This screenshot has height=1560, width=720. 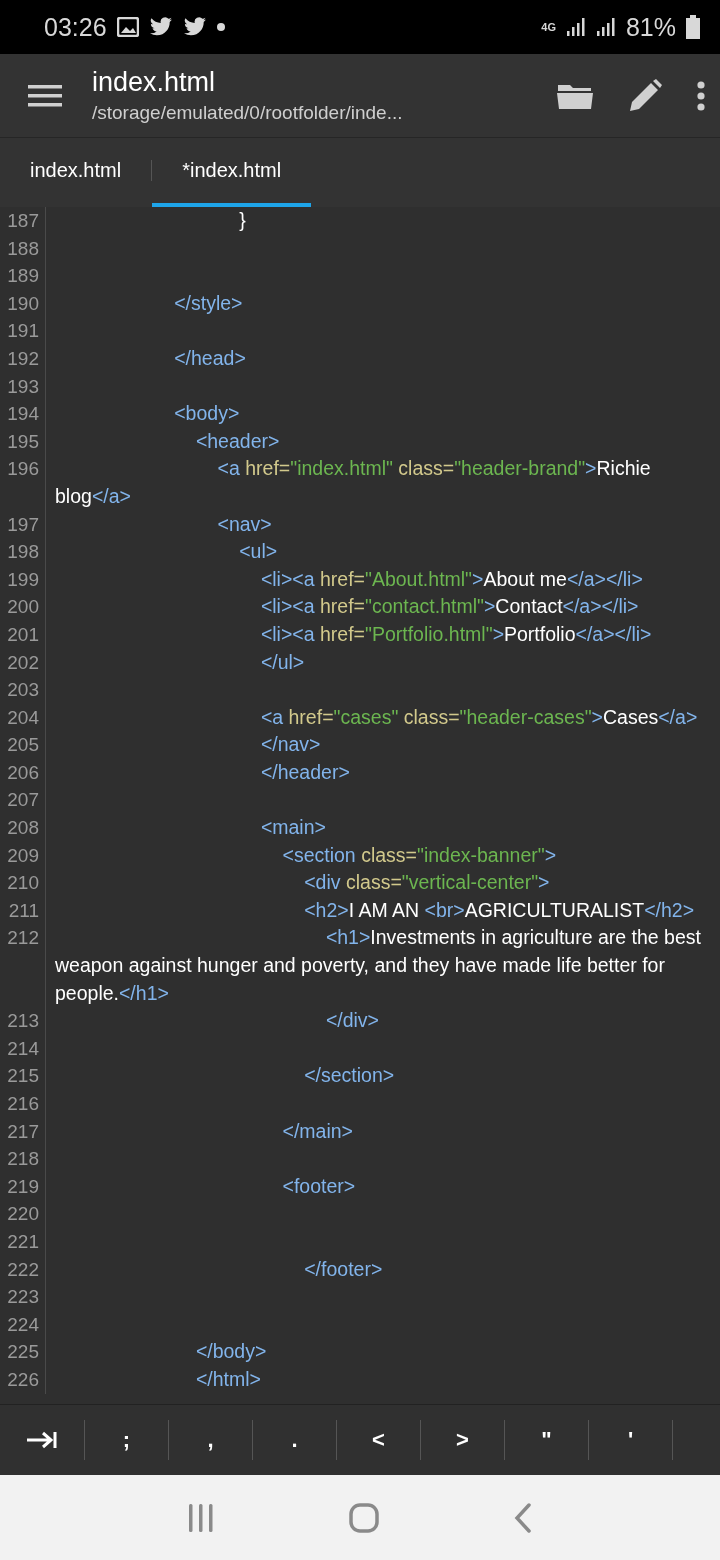 I want to click on menu-icon, so click(x=45, y=95).